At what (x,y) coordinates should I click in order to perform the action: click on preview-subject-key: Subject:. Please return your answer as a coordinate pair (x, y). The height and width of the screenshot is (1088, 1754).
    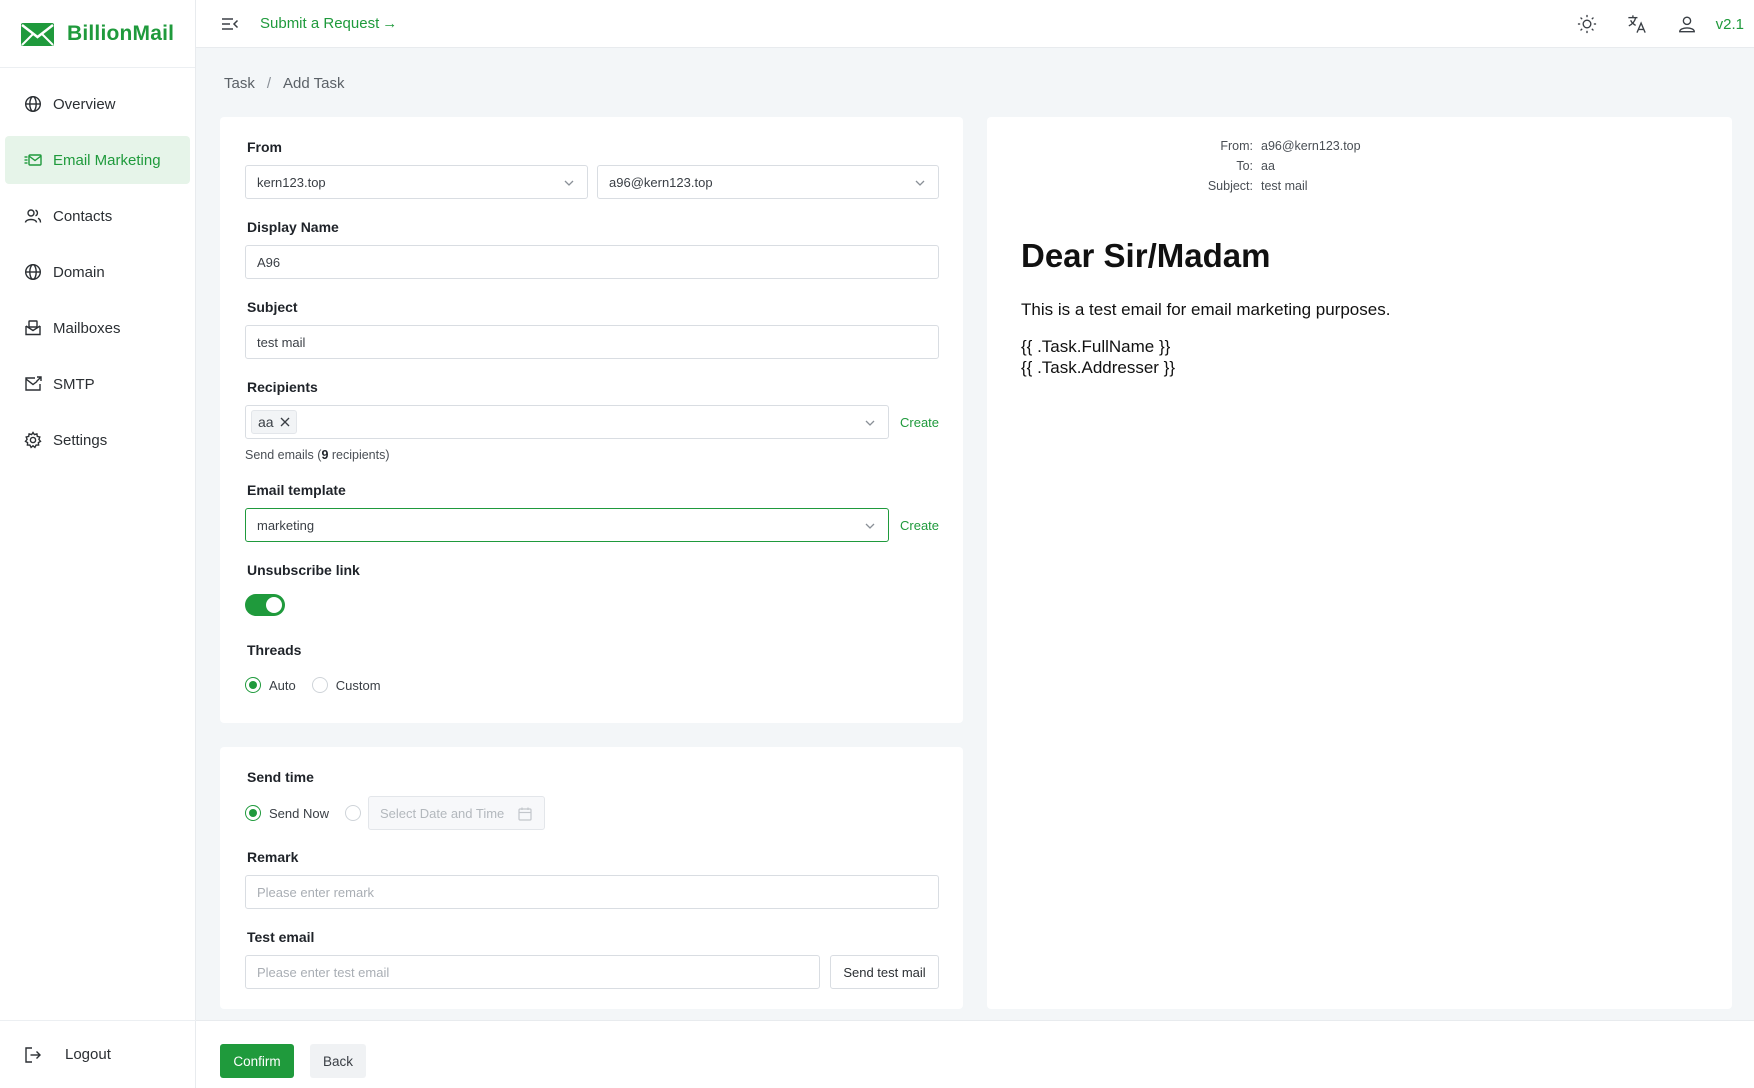
    Looking at the image, I should click on (1230, 186).